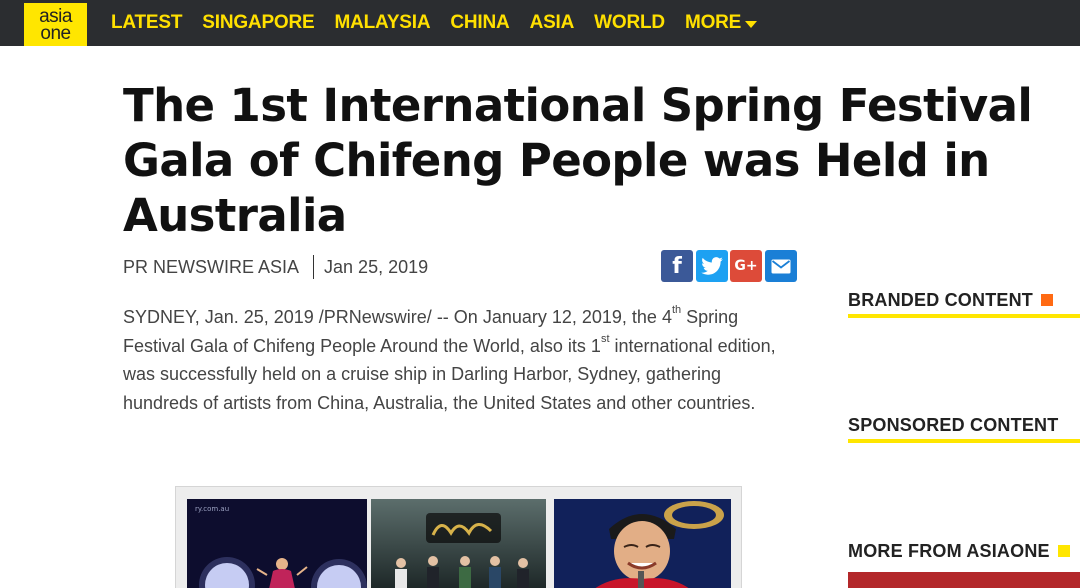  Describe the element at coordinates (383, 23) in the screenshot. I see `nav-item-malaysia: MALAYSIA` at that location.